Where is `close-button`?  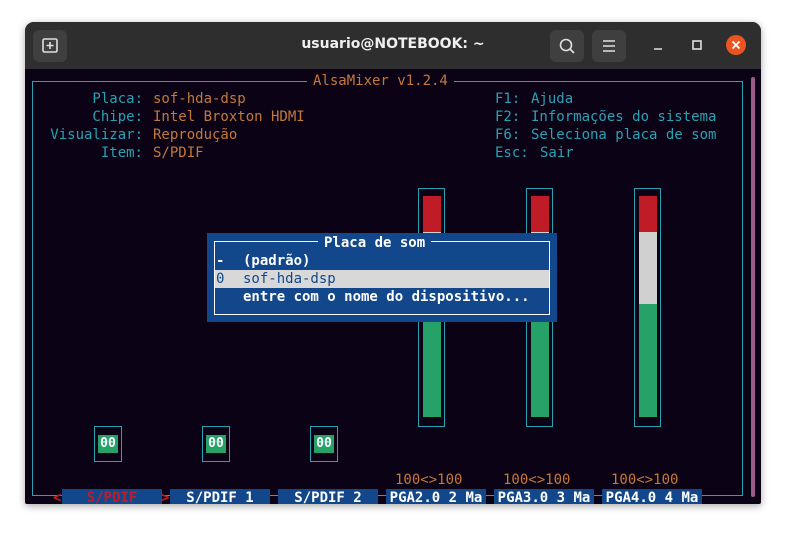 close-button is located at coordinates (736, 45).